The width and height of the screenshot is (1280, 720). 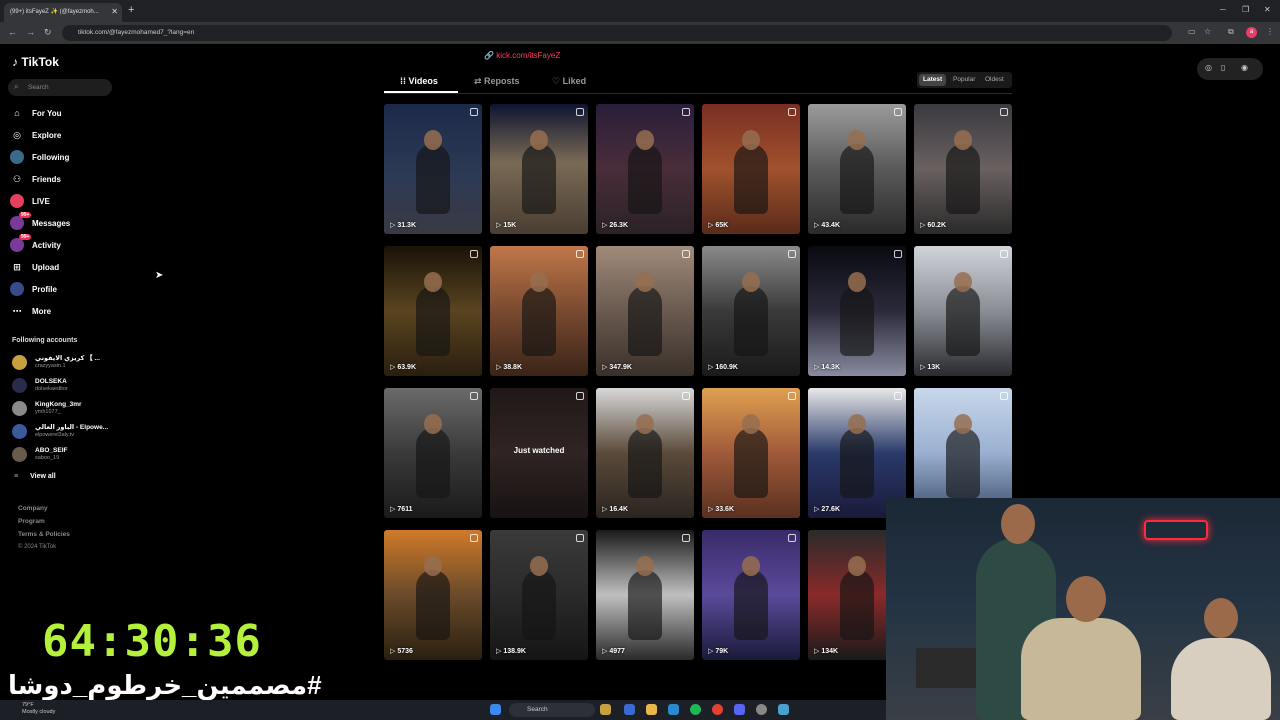 I want to click on video-thumbnail: ▷ 15K, so click(x=539, y=169).